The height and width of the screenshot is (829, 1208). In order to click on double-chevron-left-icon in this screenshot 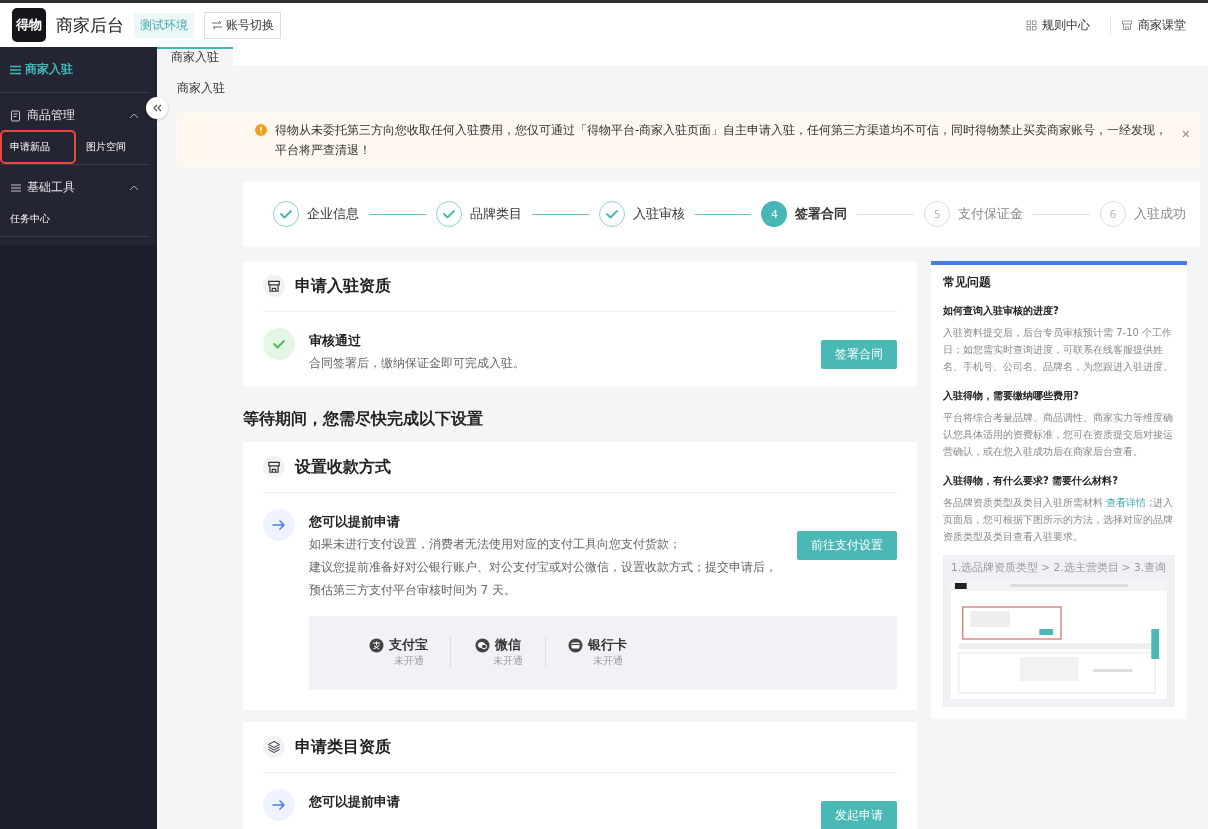, I will do `click(157, 108)`.